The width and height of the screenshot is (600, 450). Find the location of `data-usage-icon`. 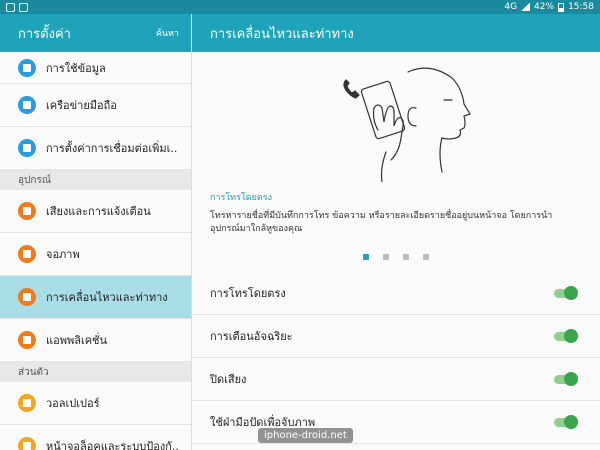

data-usage-icon is located at coordinates (27, 67).